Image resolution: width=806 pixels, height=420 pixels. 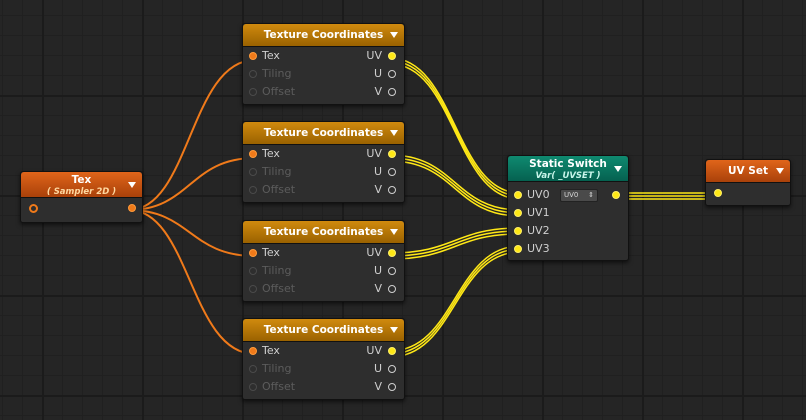 I want to click on wire-tex-to-tc1, so click(x=192, y=135).